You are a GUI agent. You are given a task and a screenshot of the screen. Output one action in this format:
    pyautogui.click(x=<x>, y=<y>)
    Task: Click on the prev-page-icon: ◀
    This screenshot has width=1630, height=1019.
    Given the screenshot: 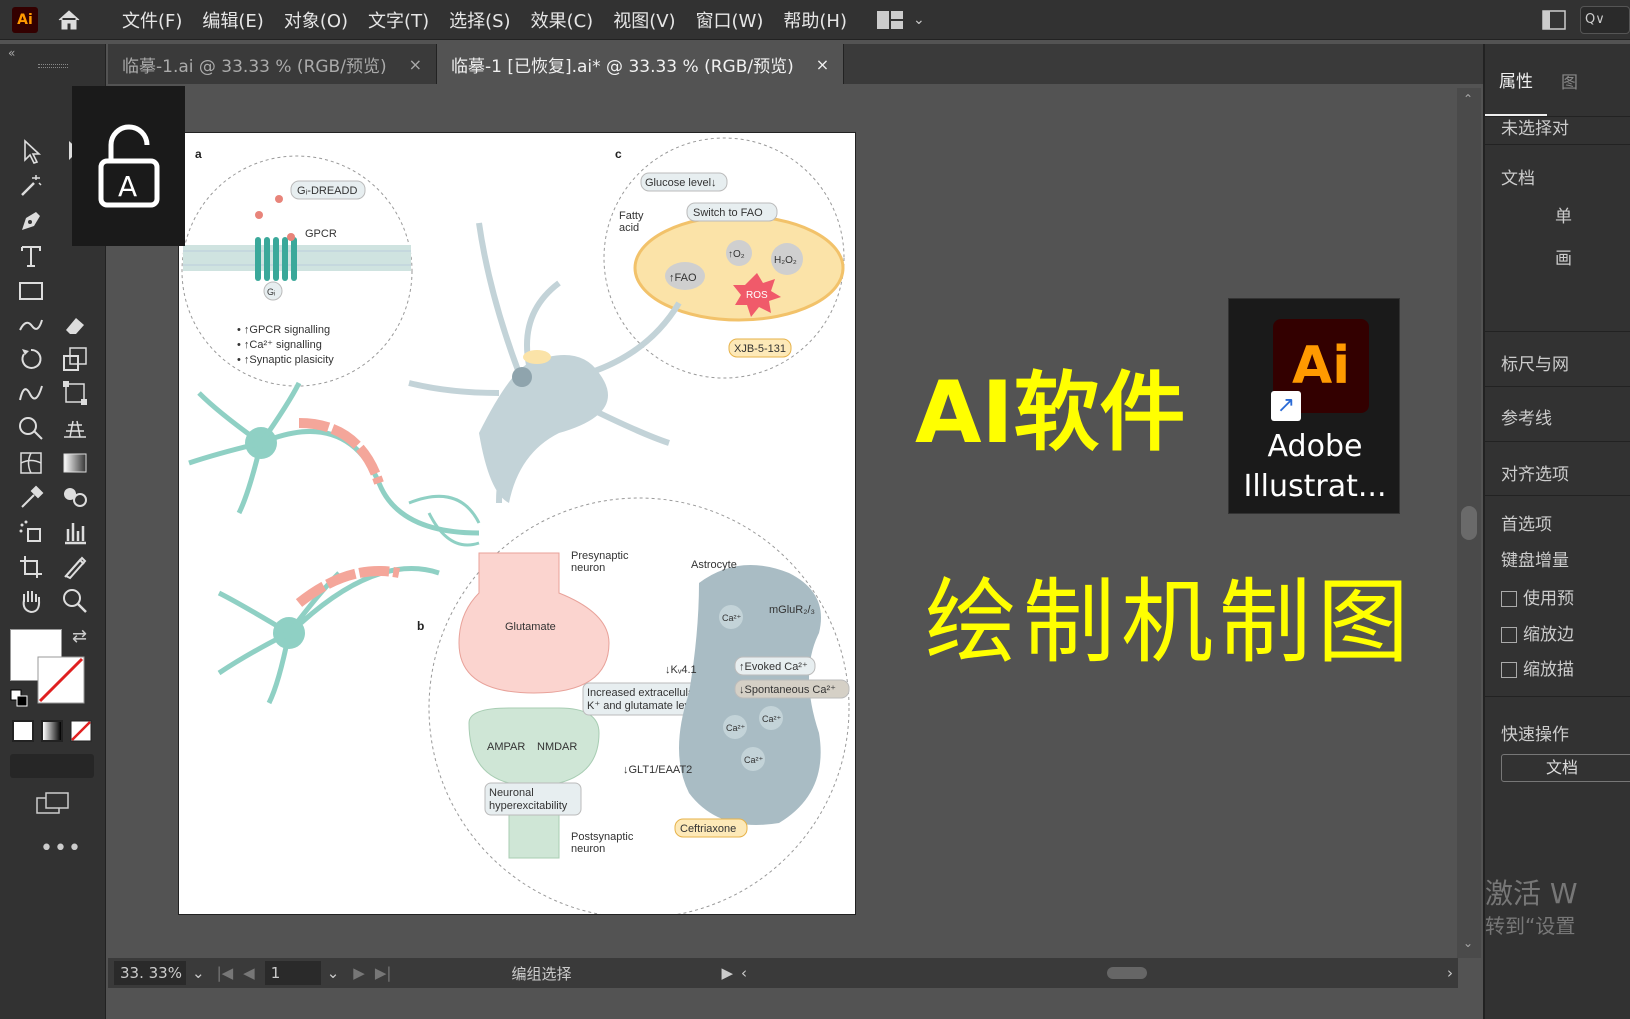 What is the action you would take?
    pyautogui.click(x=249, y=973)
    